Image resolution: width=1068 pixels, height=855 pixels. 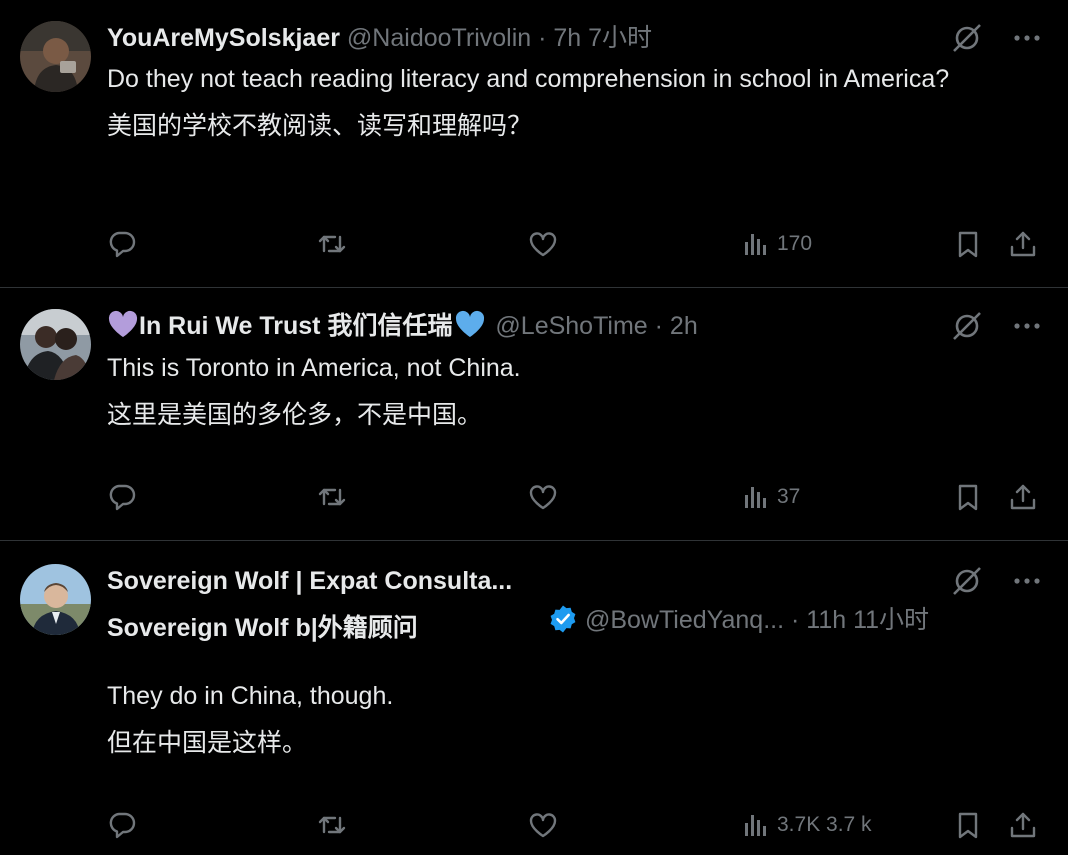 What do you see at coordinates (776, 244) in the screenshot?
I see `views-button: 170` at bounding box center [776, 244].